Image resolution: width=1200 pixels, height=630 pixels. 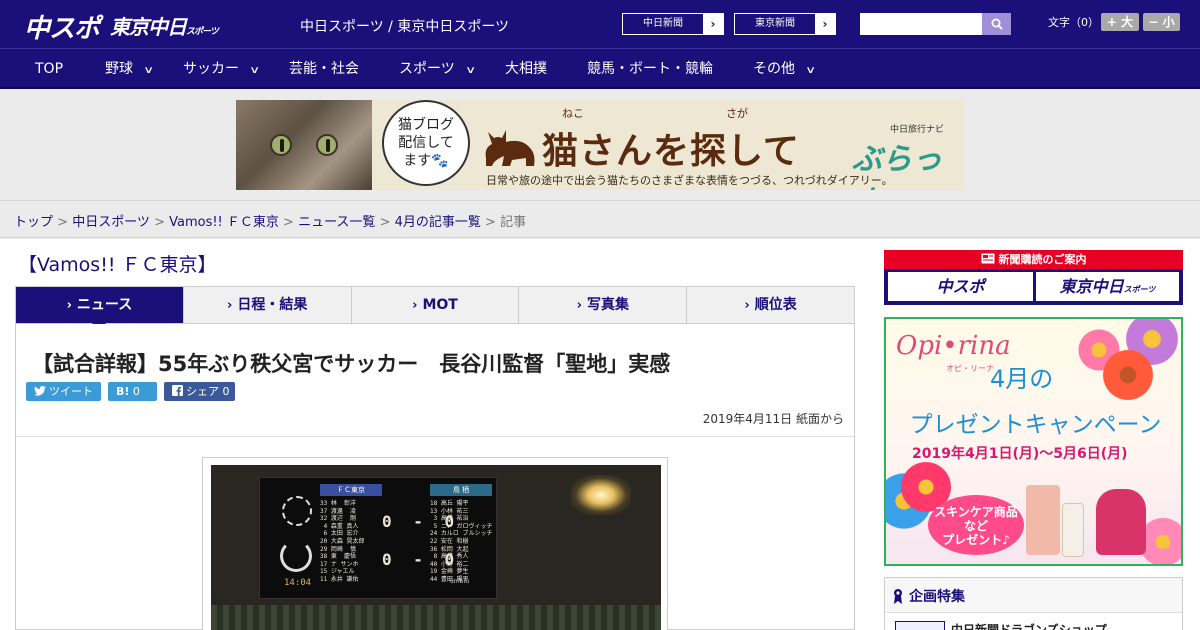 I want to click on tab-label: 順位表, so click(x=775, y=305).